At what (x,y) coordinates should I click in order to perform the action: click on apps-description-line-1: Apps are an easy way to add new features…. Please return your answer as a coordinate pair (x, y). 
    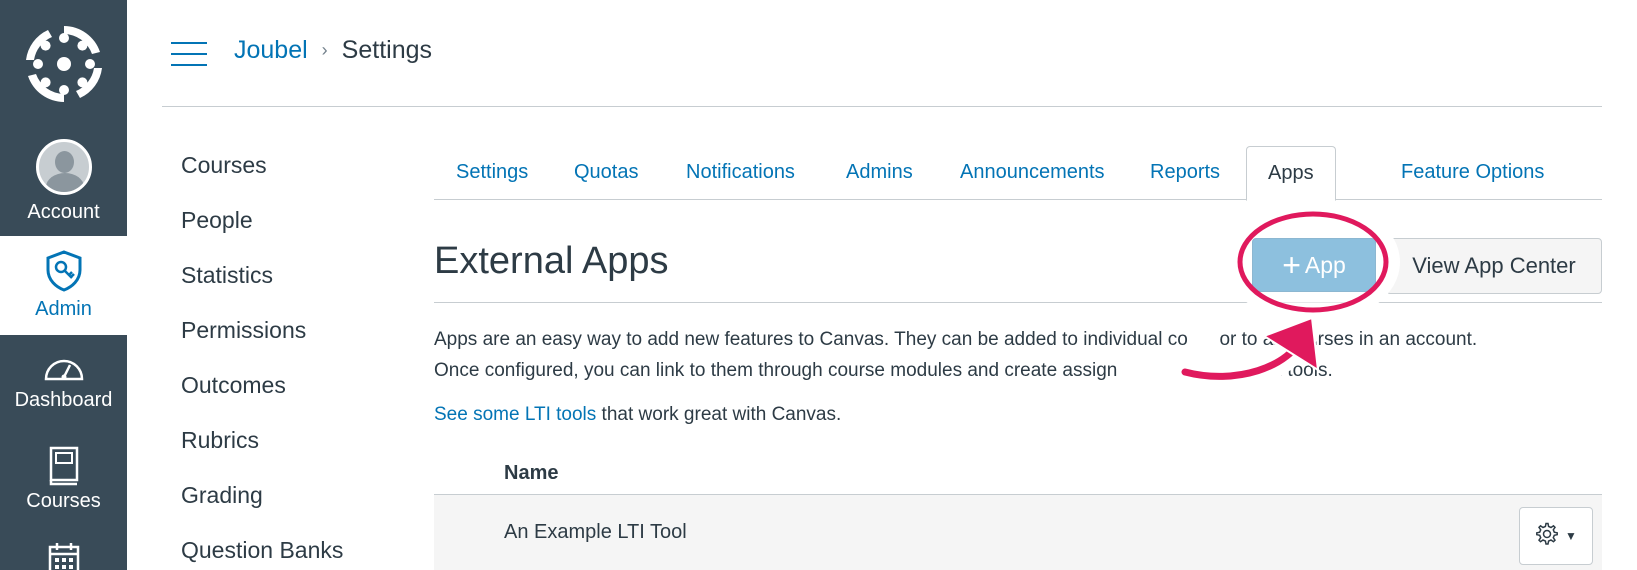
    Looking at the image, I should click on (956, 339).